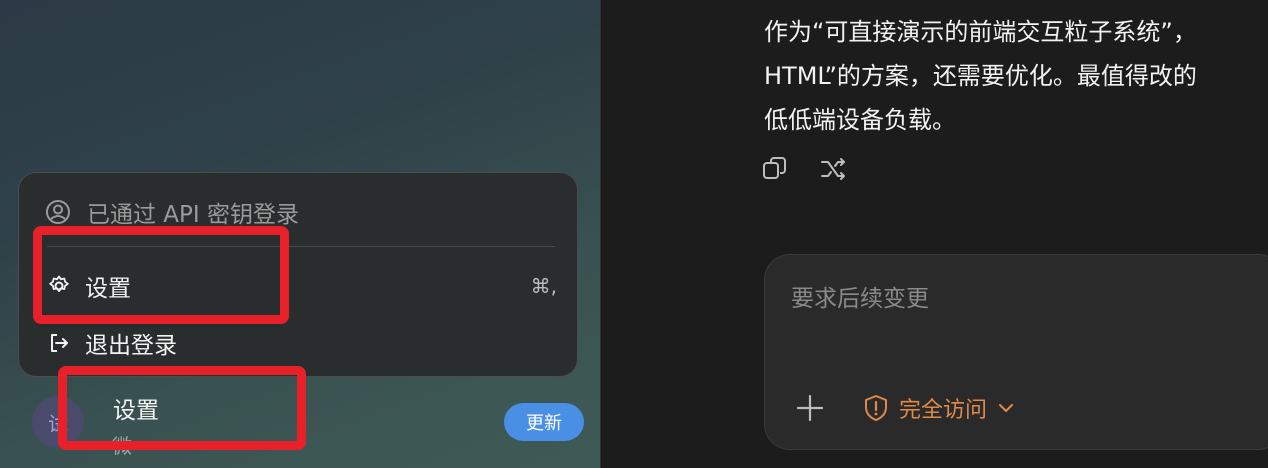  I want to click on sidebar-divider, so click(600, 234).